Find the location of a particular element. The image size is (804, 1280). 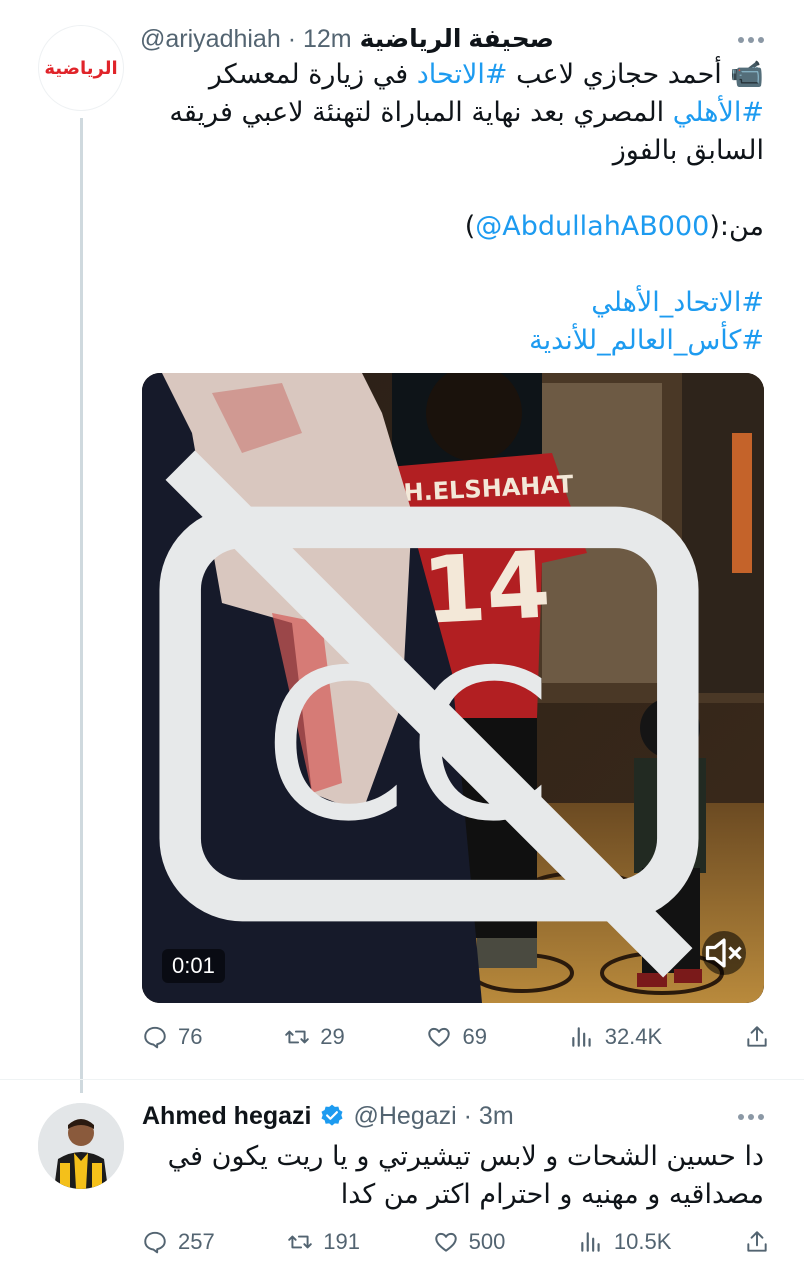

tweet-actions: 76 29 69 32.4K is located at coordinates (456, 1037).